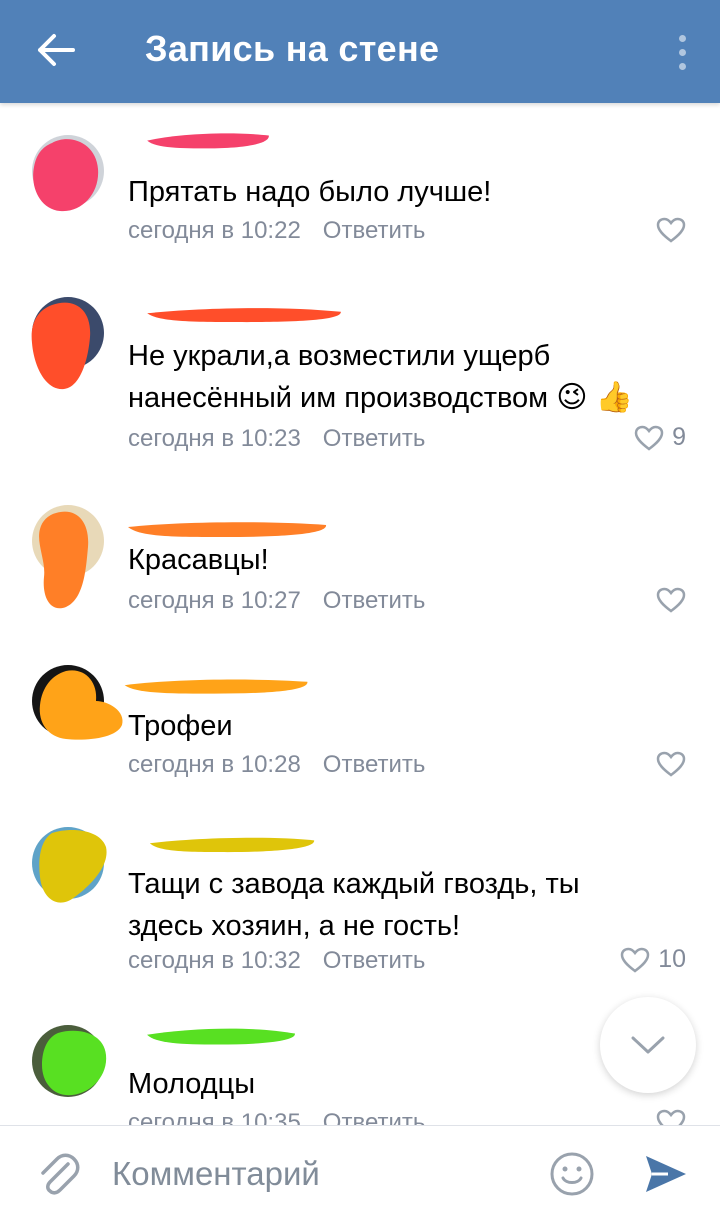  I want to click on smile-icon, so click(572, 1174).